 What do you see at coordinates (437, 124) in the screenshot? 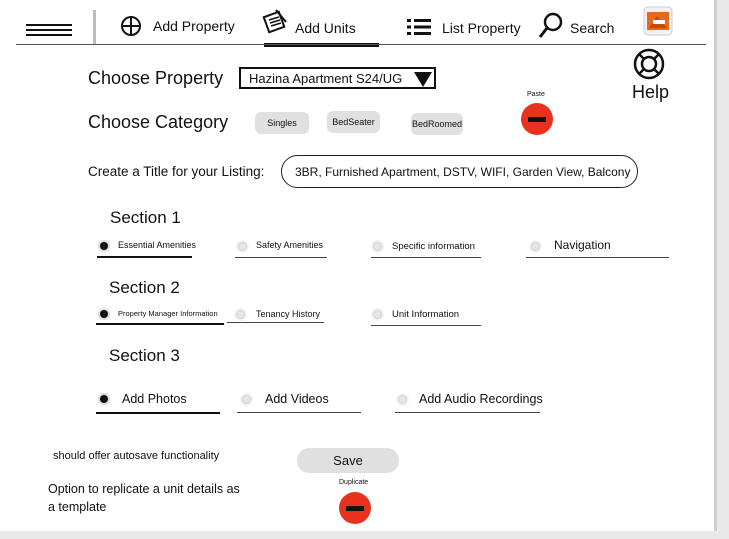
I see `category-bedroomed-button: BedRoomed` at bounding box center [437, 124].